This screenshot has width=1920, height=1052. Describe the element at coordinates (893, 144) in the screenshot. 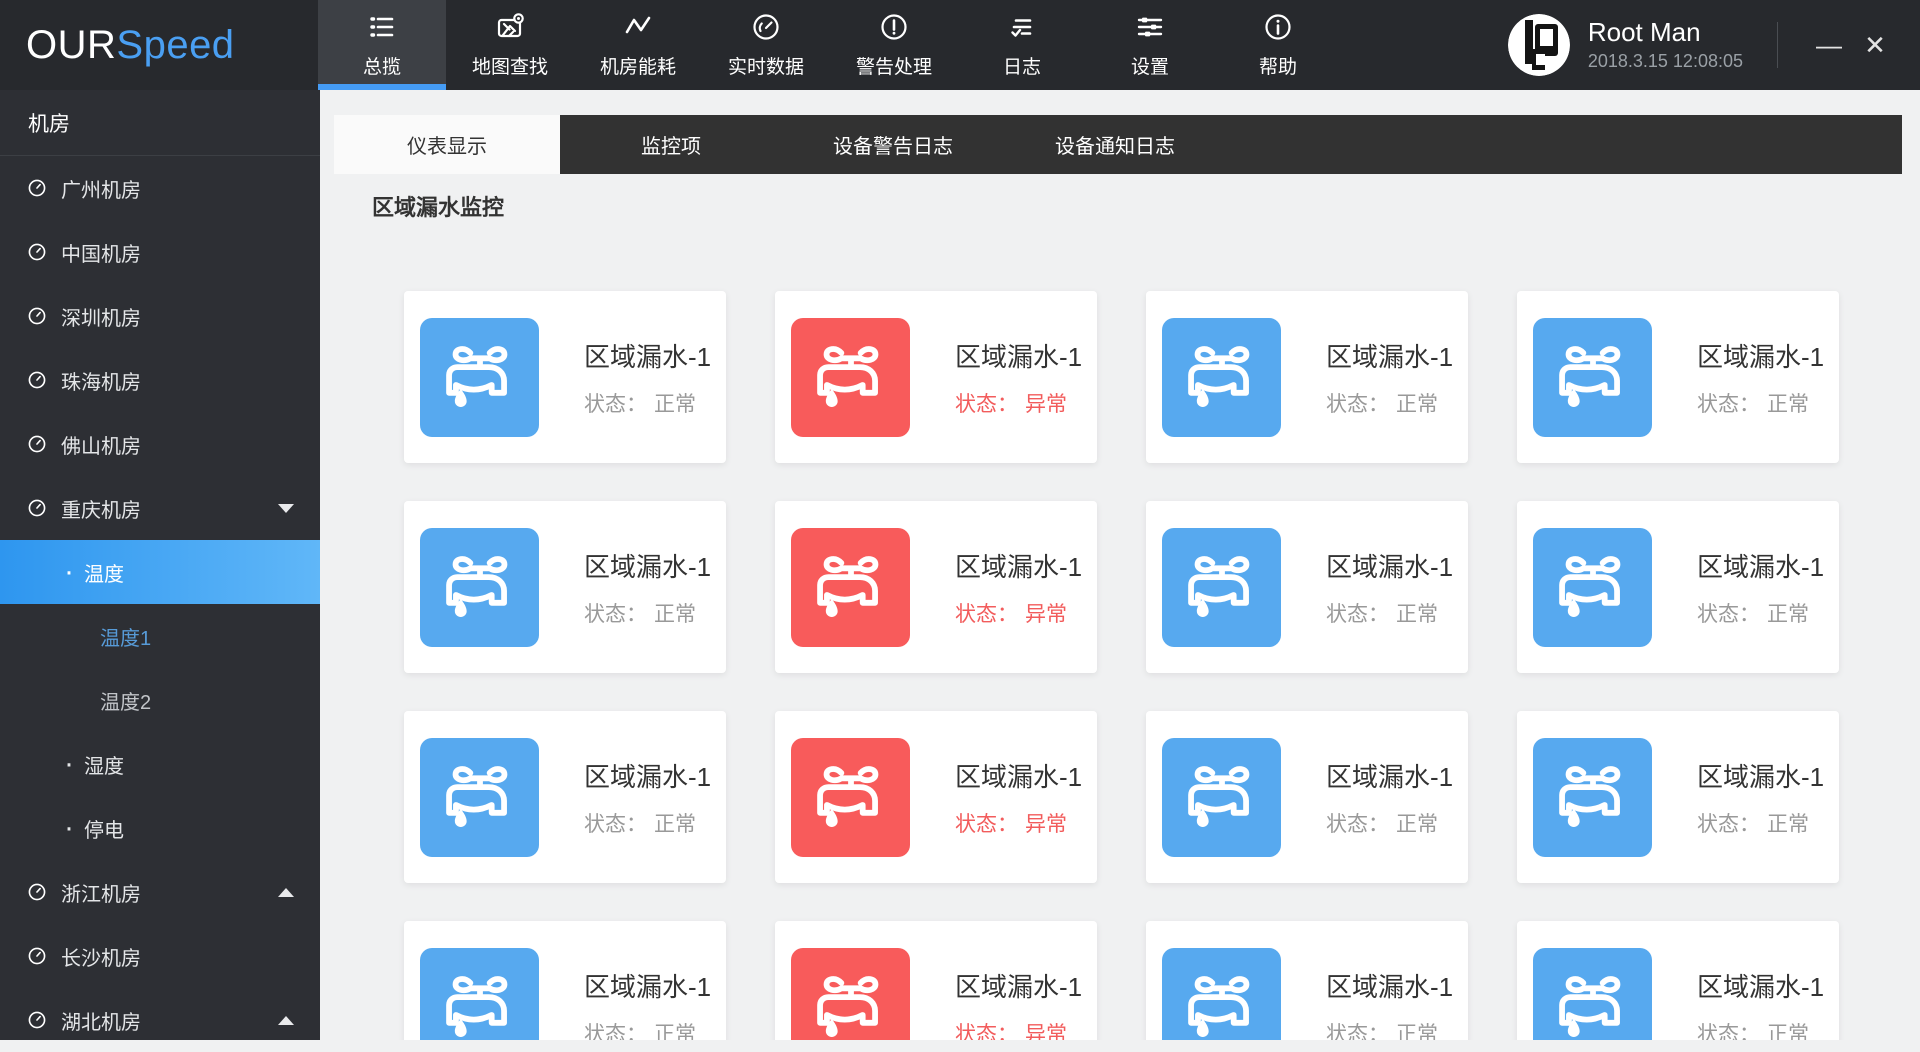

I see `tab-device-alert-log: 设备警告日志` at that location.